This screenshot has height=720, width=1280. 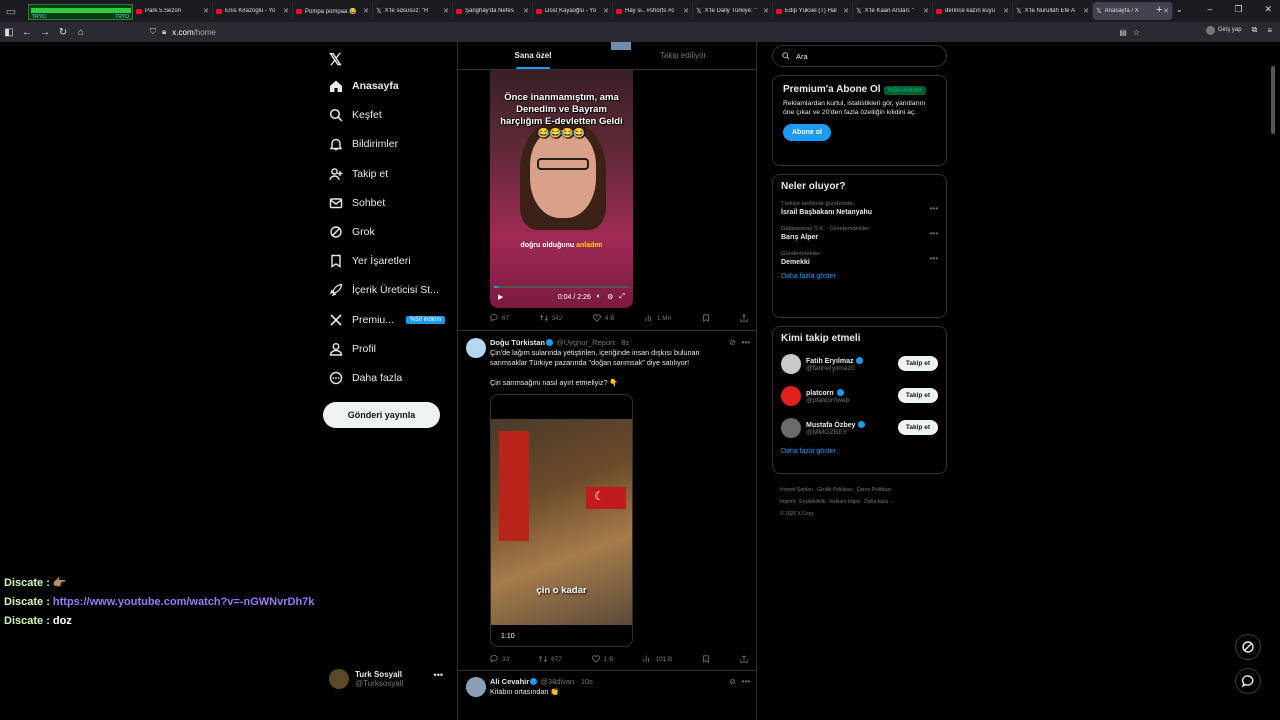 I want to click on sidebar-toggle-icon: ◧, so click(x=9, y=32).